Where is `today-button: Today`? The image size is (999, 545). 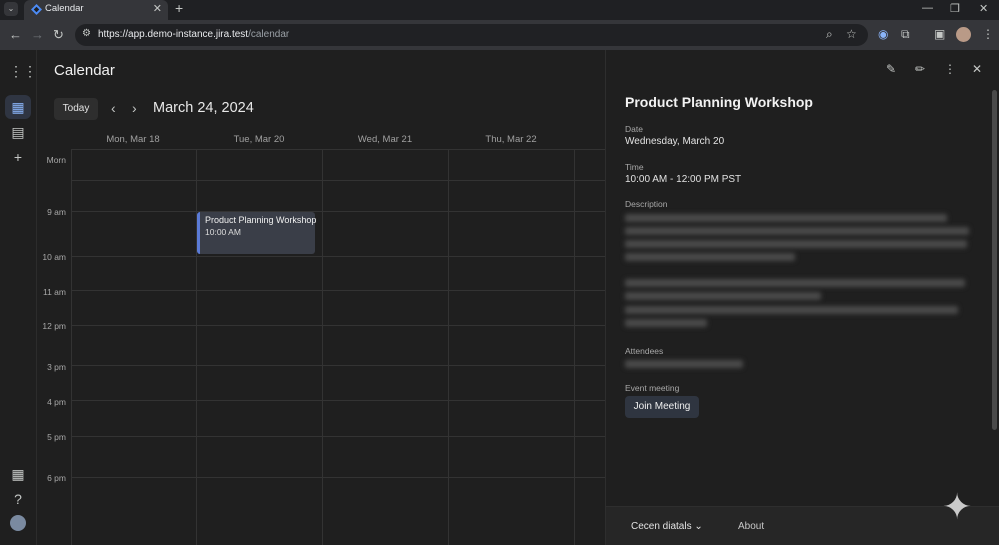 today-button: Today is located at coordinates (76, 109).